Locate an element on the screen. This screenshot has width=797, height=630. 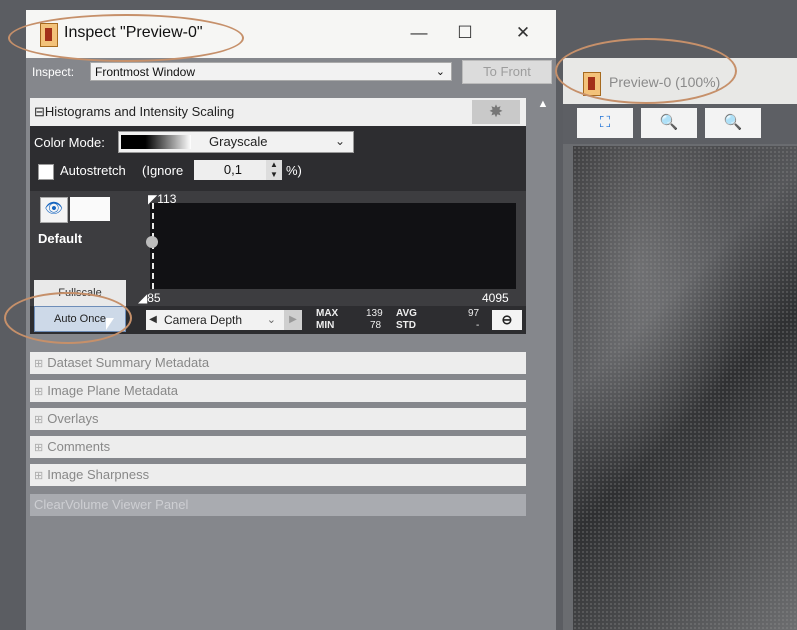
inspect-target-select: Frontmost Window ⌄ is located at coordinates (271, 71).